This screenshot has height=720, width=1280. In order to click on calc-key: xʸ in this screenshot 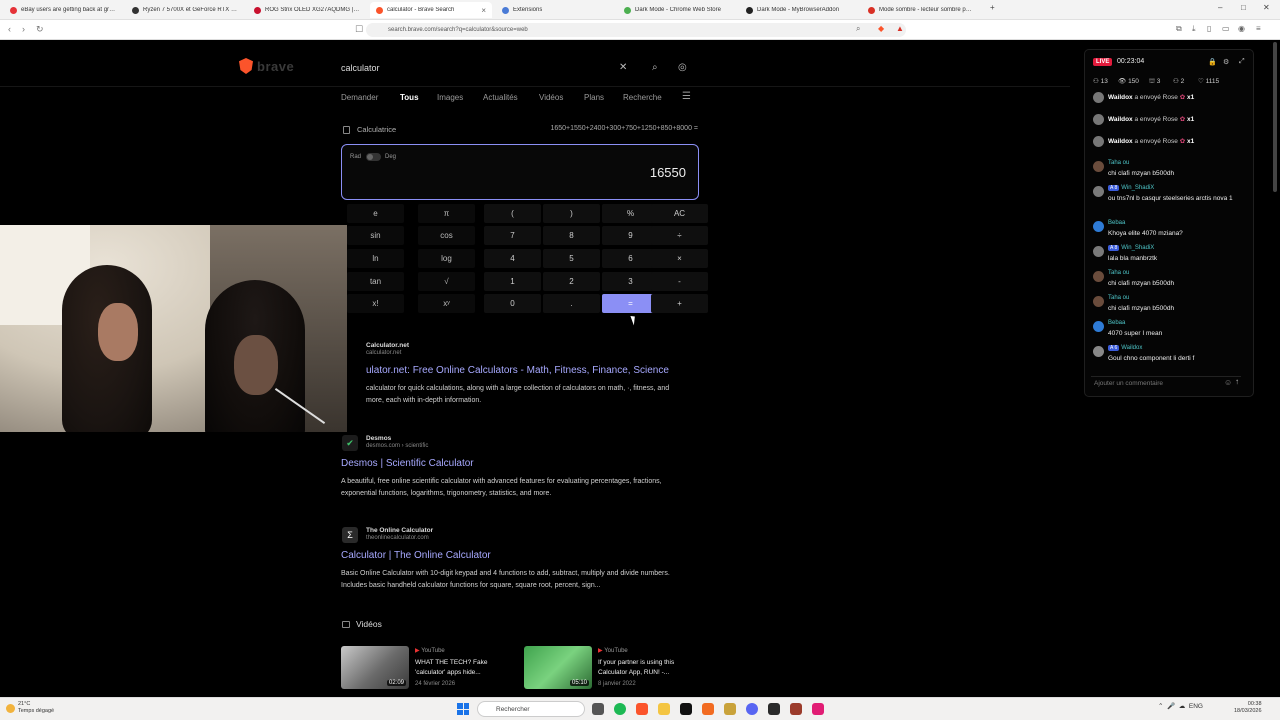, I will do `click(446, 303)`.